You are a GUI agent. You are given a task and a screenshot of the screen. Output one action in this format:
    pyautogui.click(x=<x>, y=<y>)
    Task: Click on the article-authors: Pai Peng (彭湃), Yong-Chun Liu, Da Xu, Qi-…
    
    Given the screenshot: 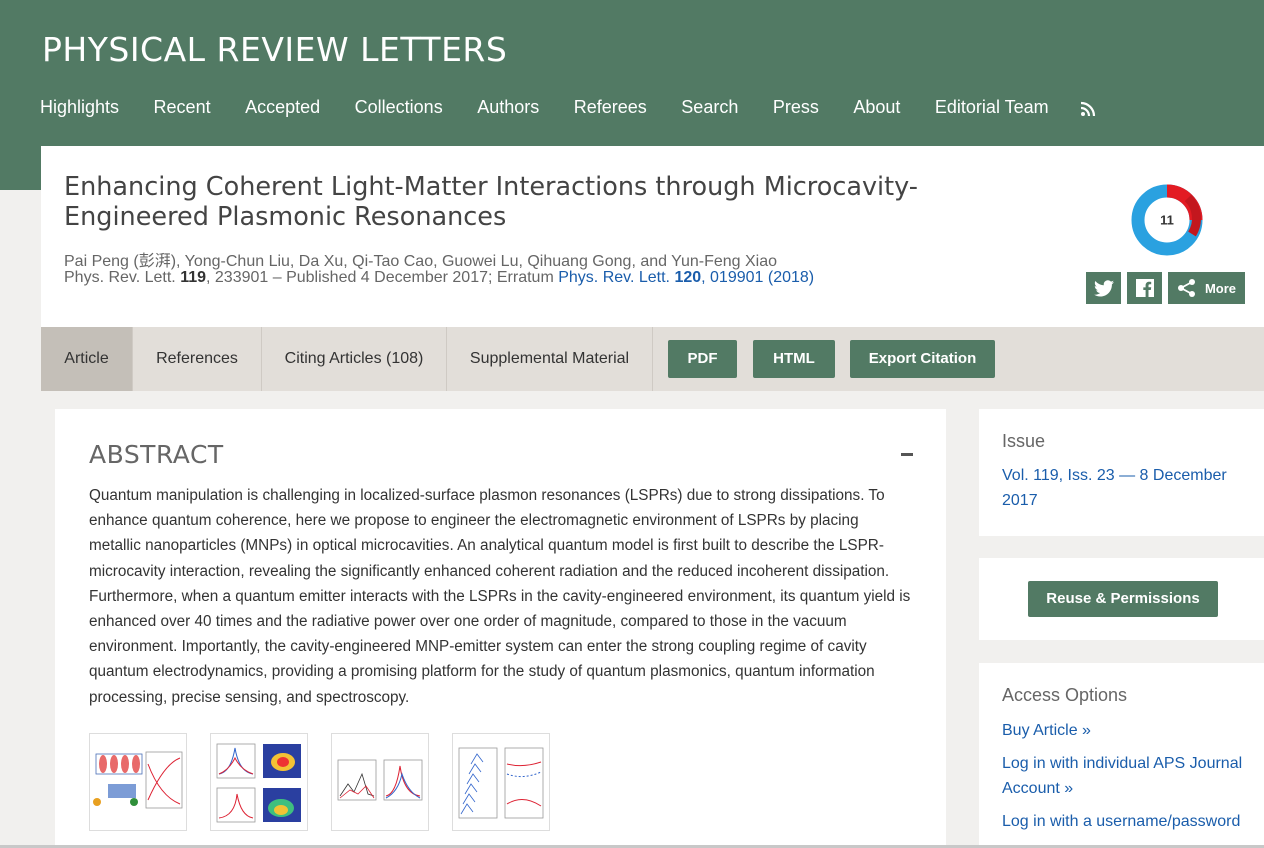 What is the action you would take?
    pyautogui.click(x=421, y=261)
    